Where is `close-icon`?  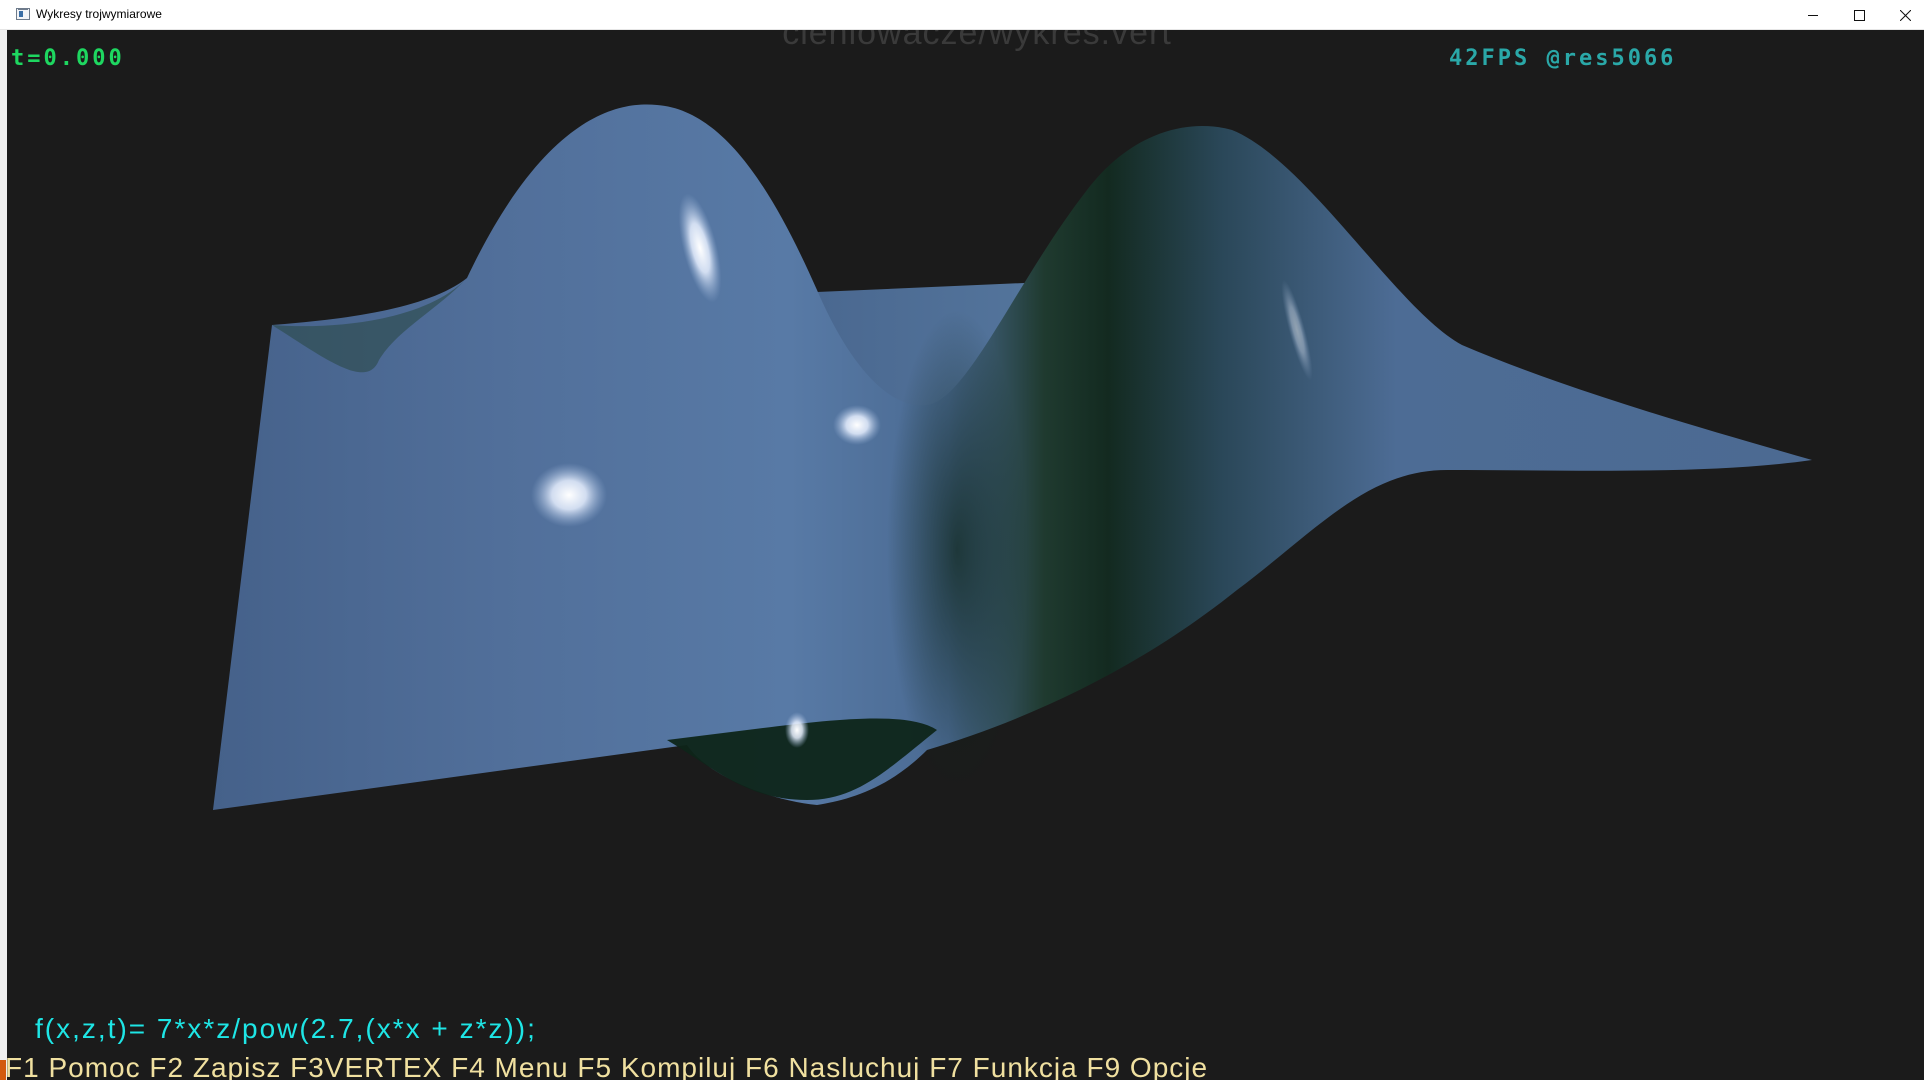 close-icon is located at coordinates (1905, 15).